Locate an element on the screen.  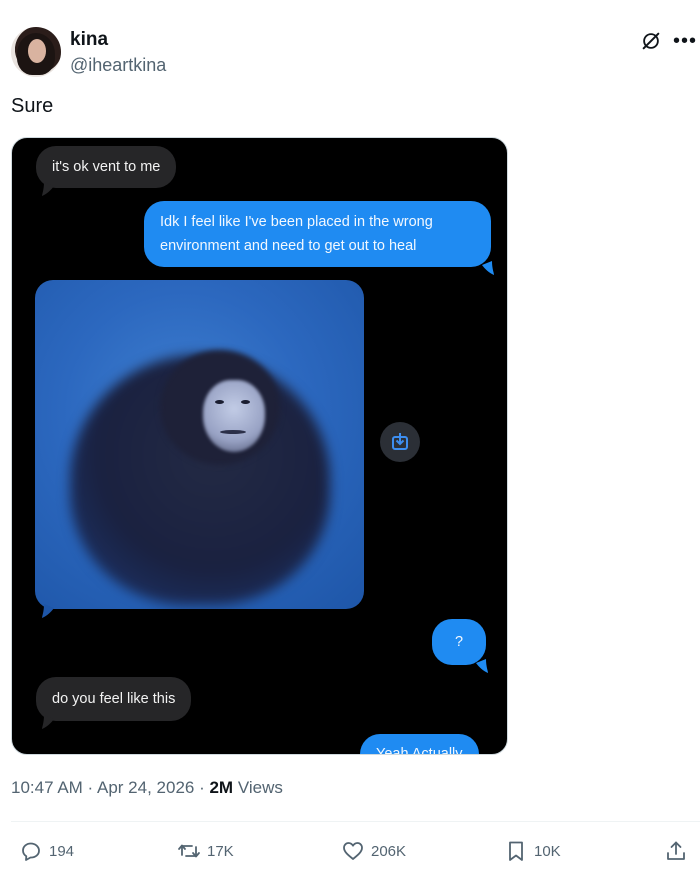
save-image-button is located at coordinates (400, 442).